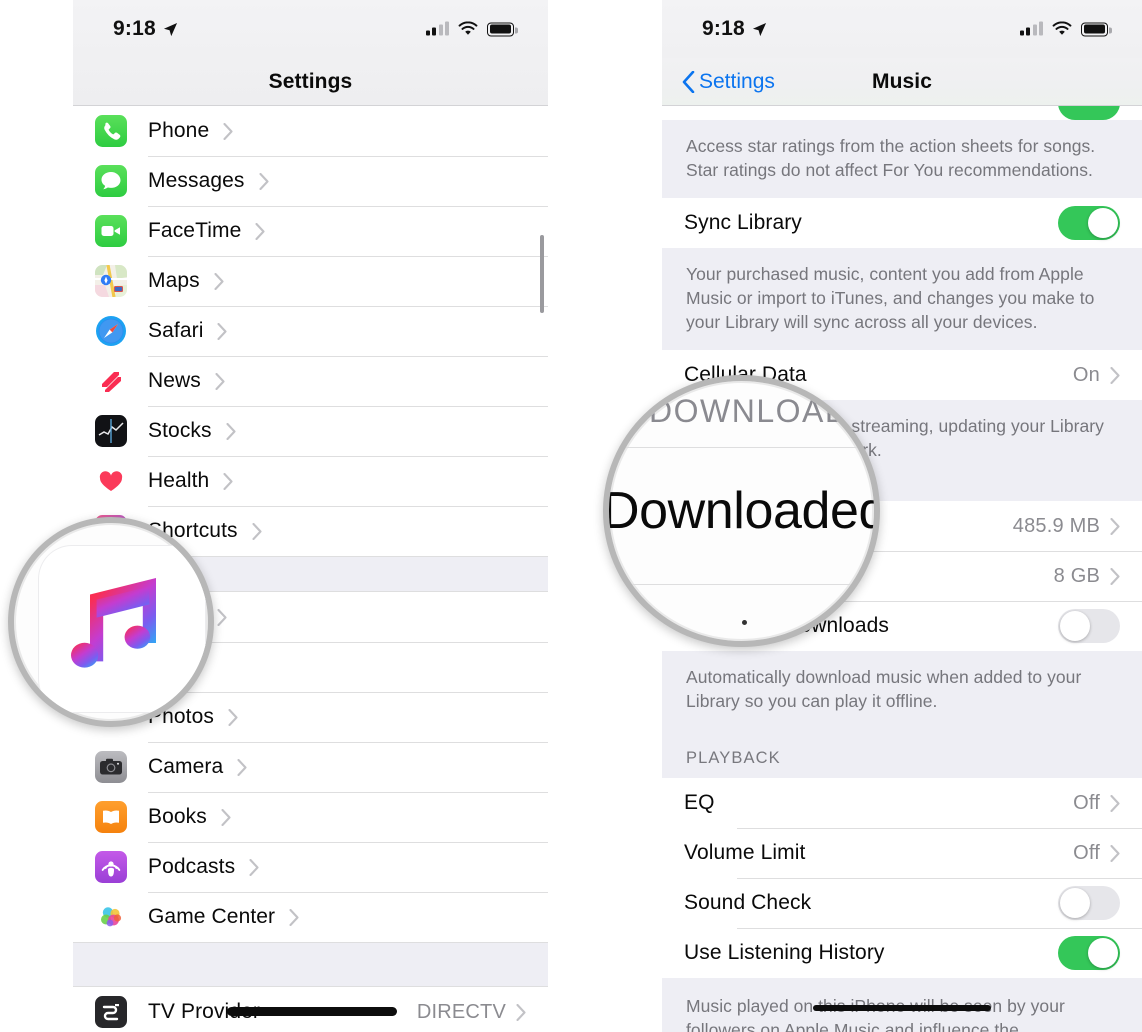  I want to click on settings-row-stocks: Stocks, so click(310, 431).